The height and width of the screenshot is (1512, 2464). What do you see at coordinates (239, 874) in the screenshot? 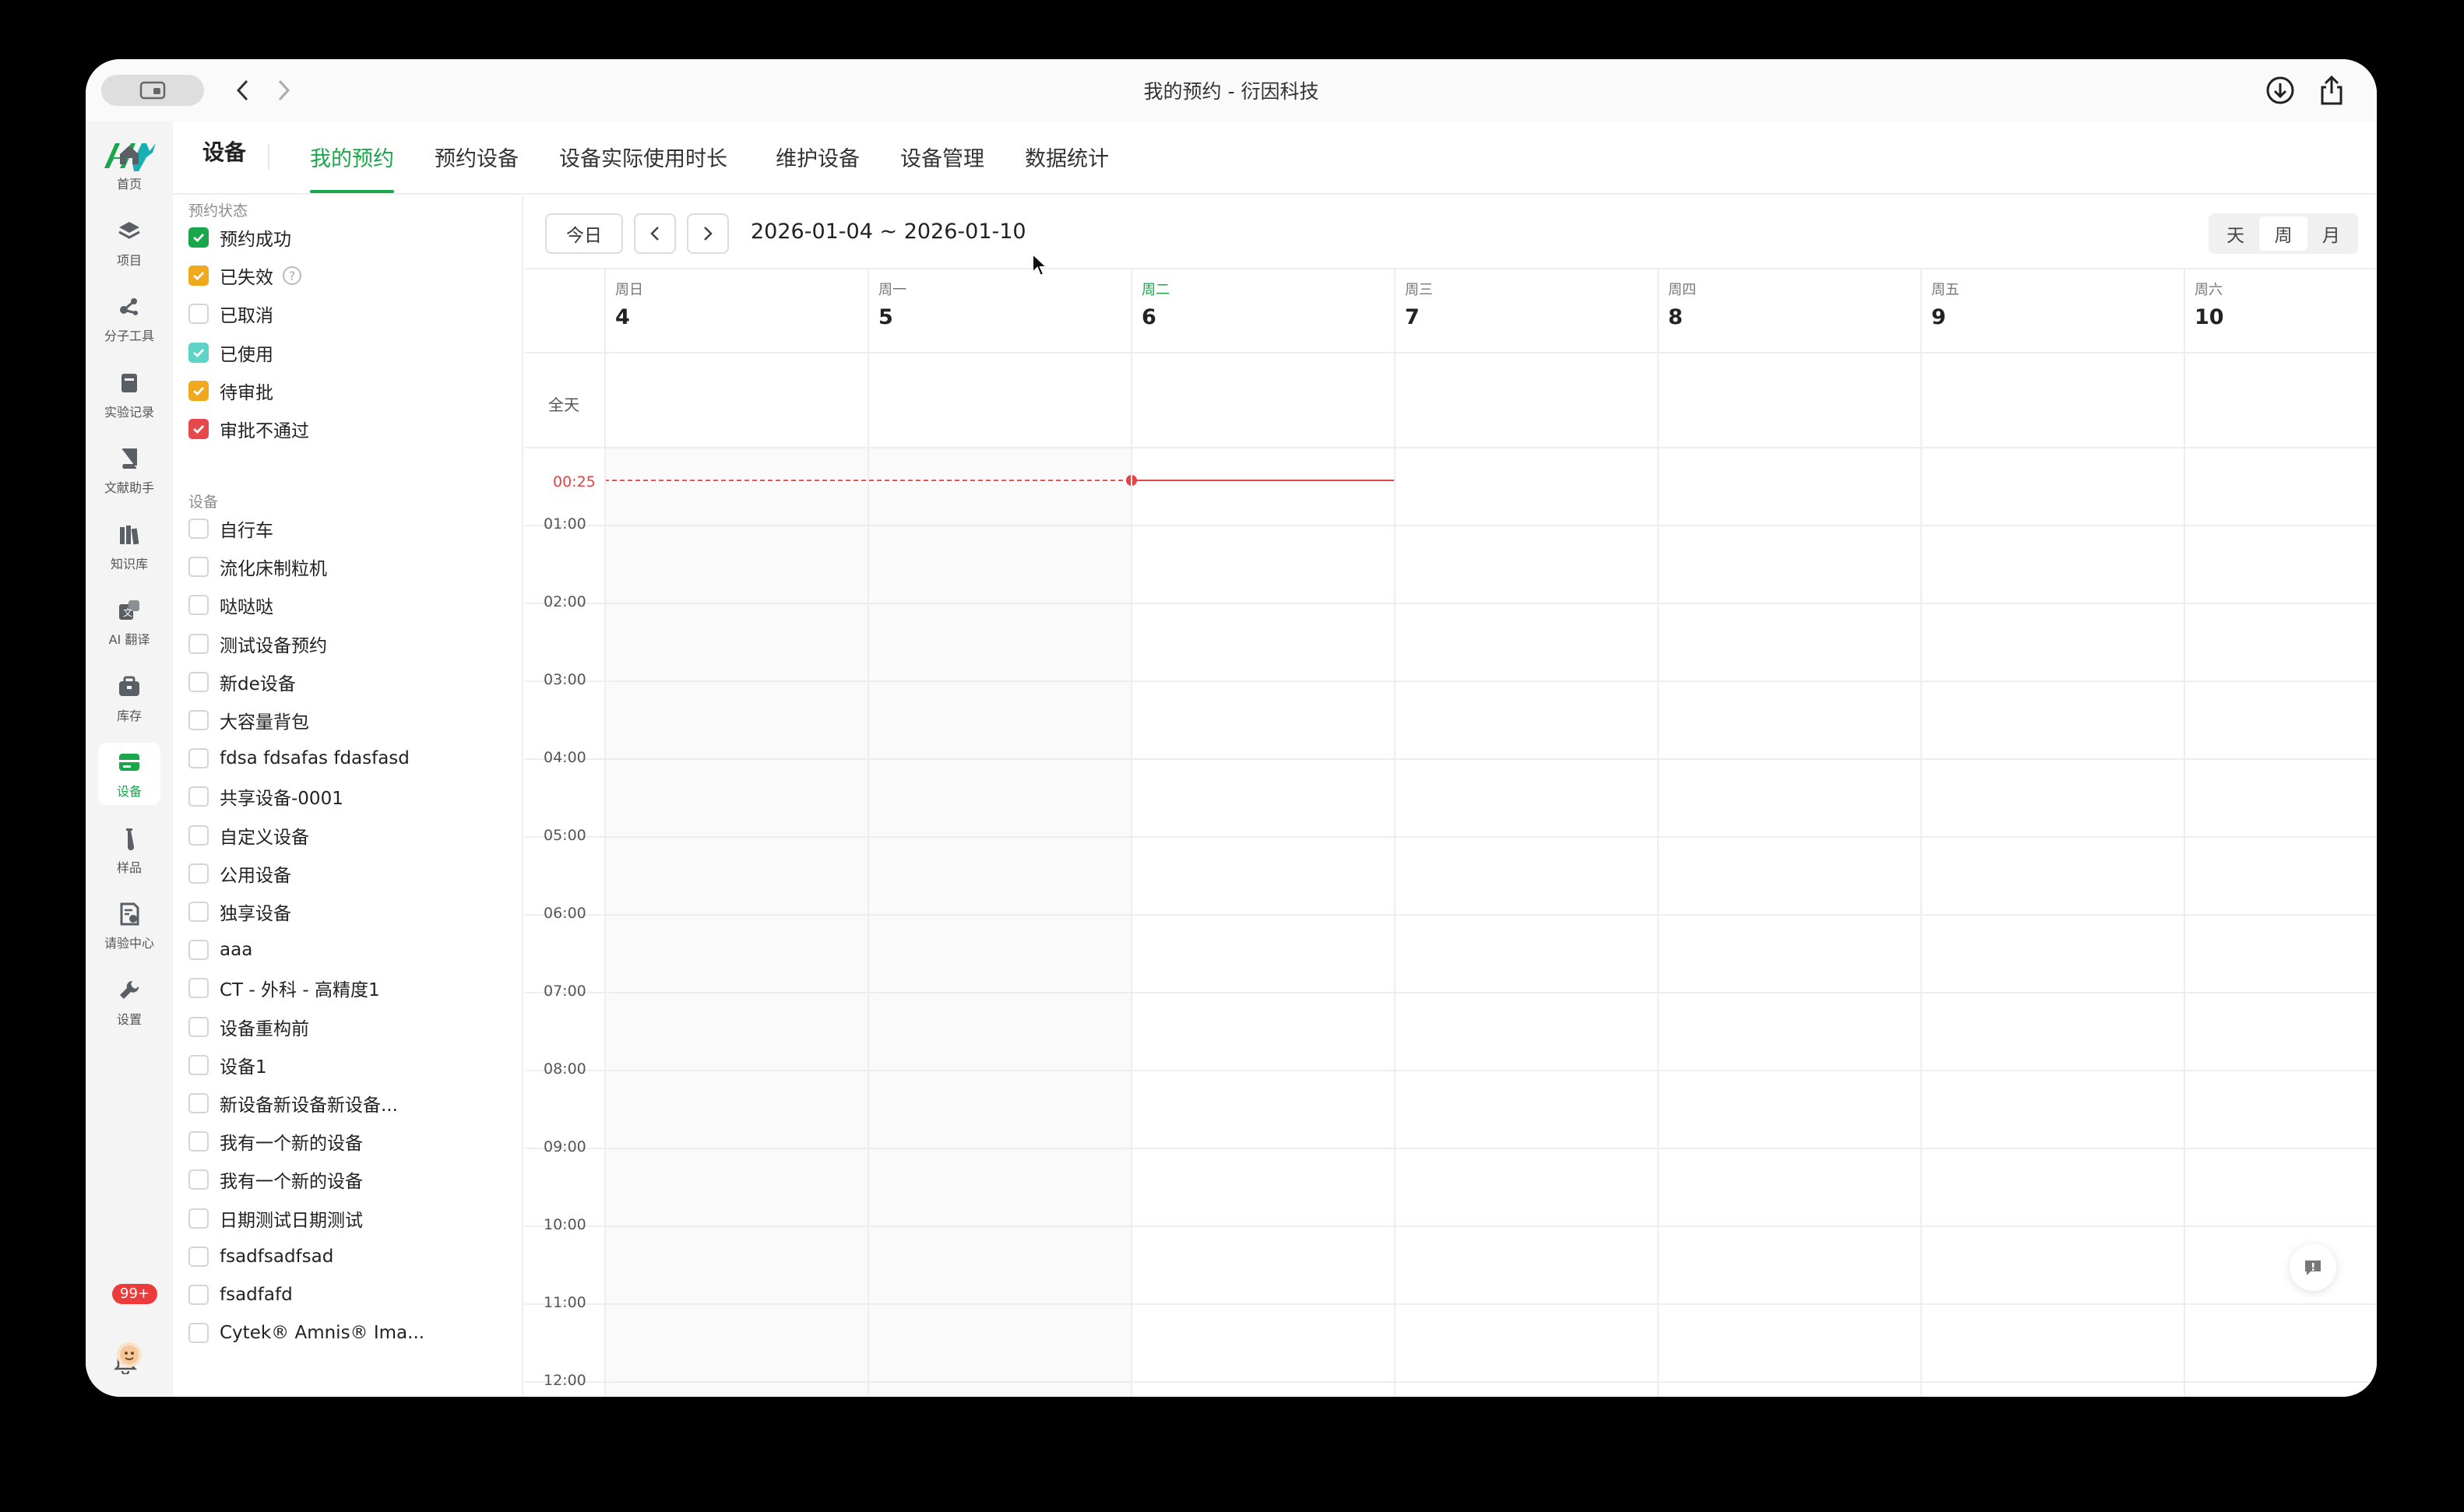
I see `device-filter-item: 公用设备` at bounding box center [239, 874].